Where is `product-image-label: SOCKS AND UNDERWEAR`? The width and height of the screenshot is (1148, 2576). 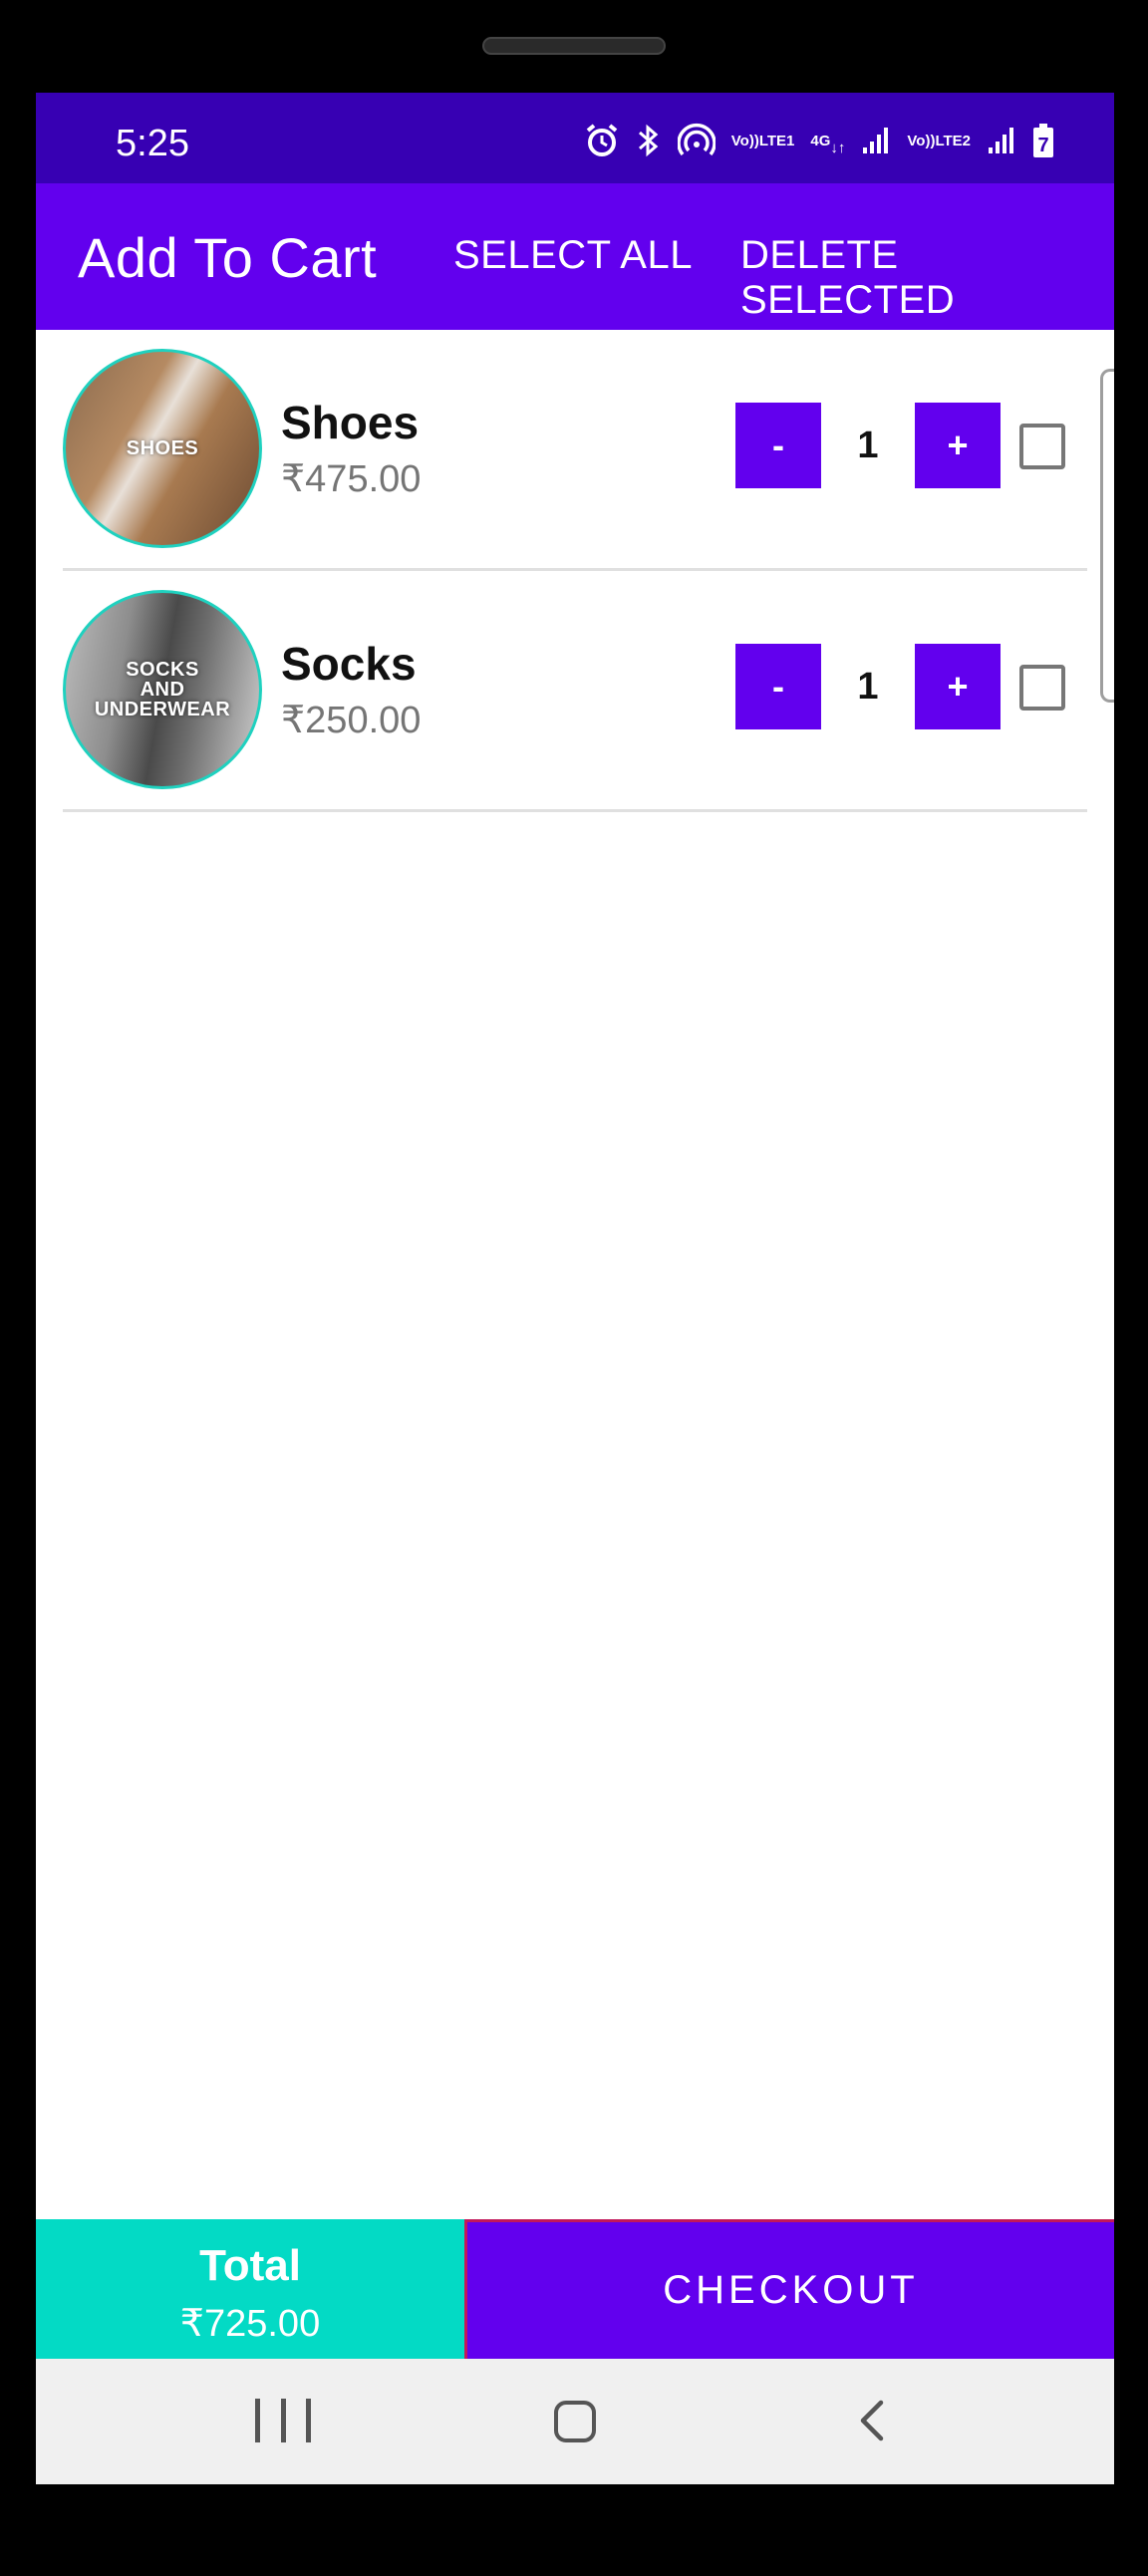 product-image-label: SOCKS AND UNDERWEAR is located at coordinates (162, 689).